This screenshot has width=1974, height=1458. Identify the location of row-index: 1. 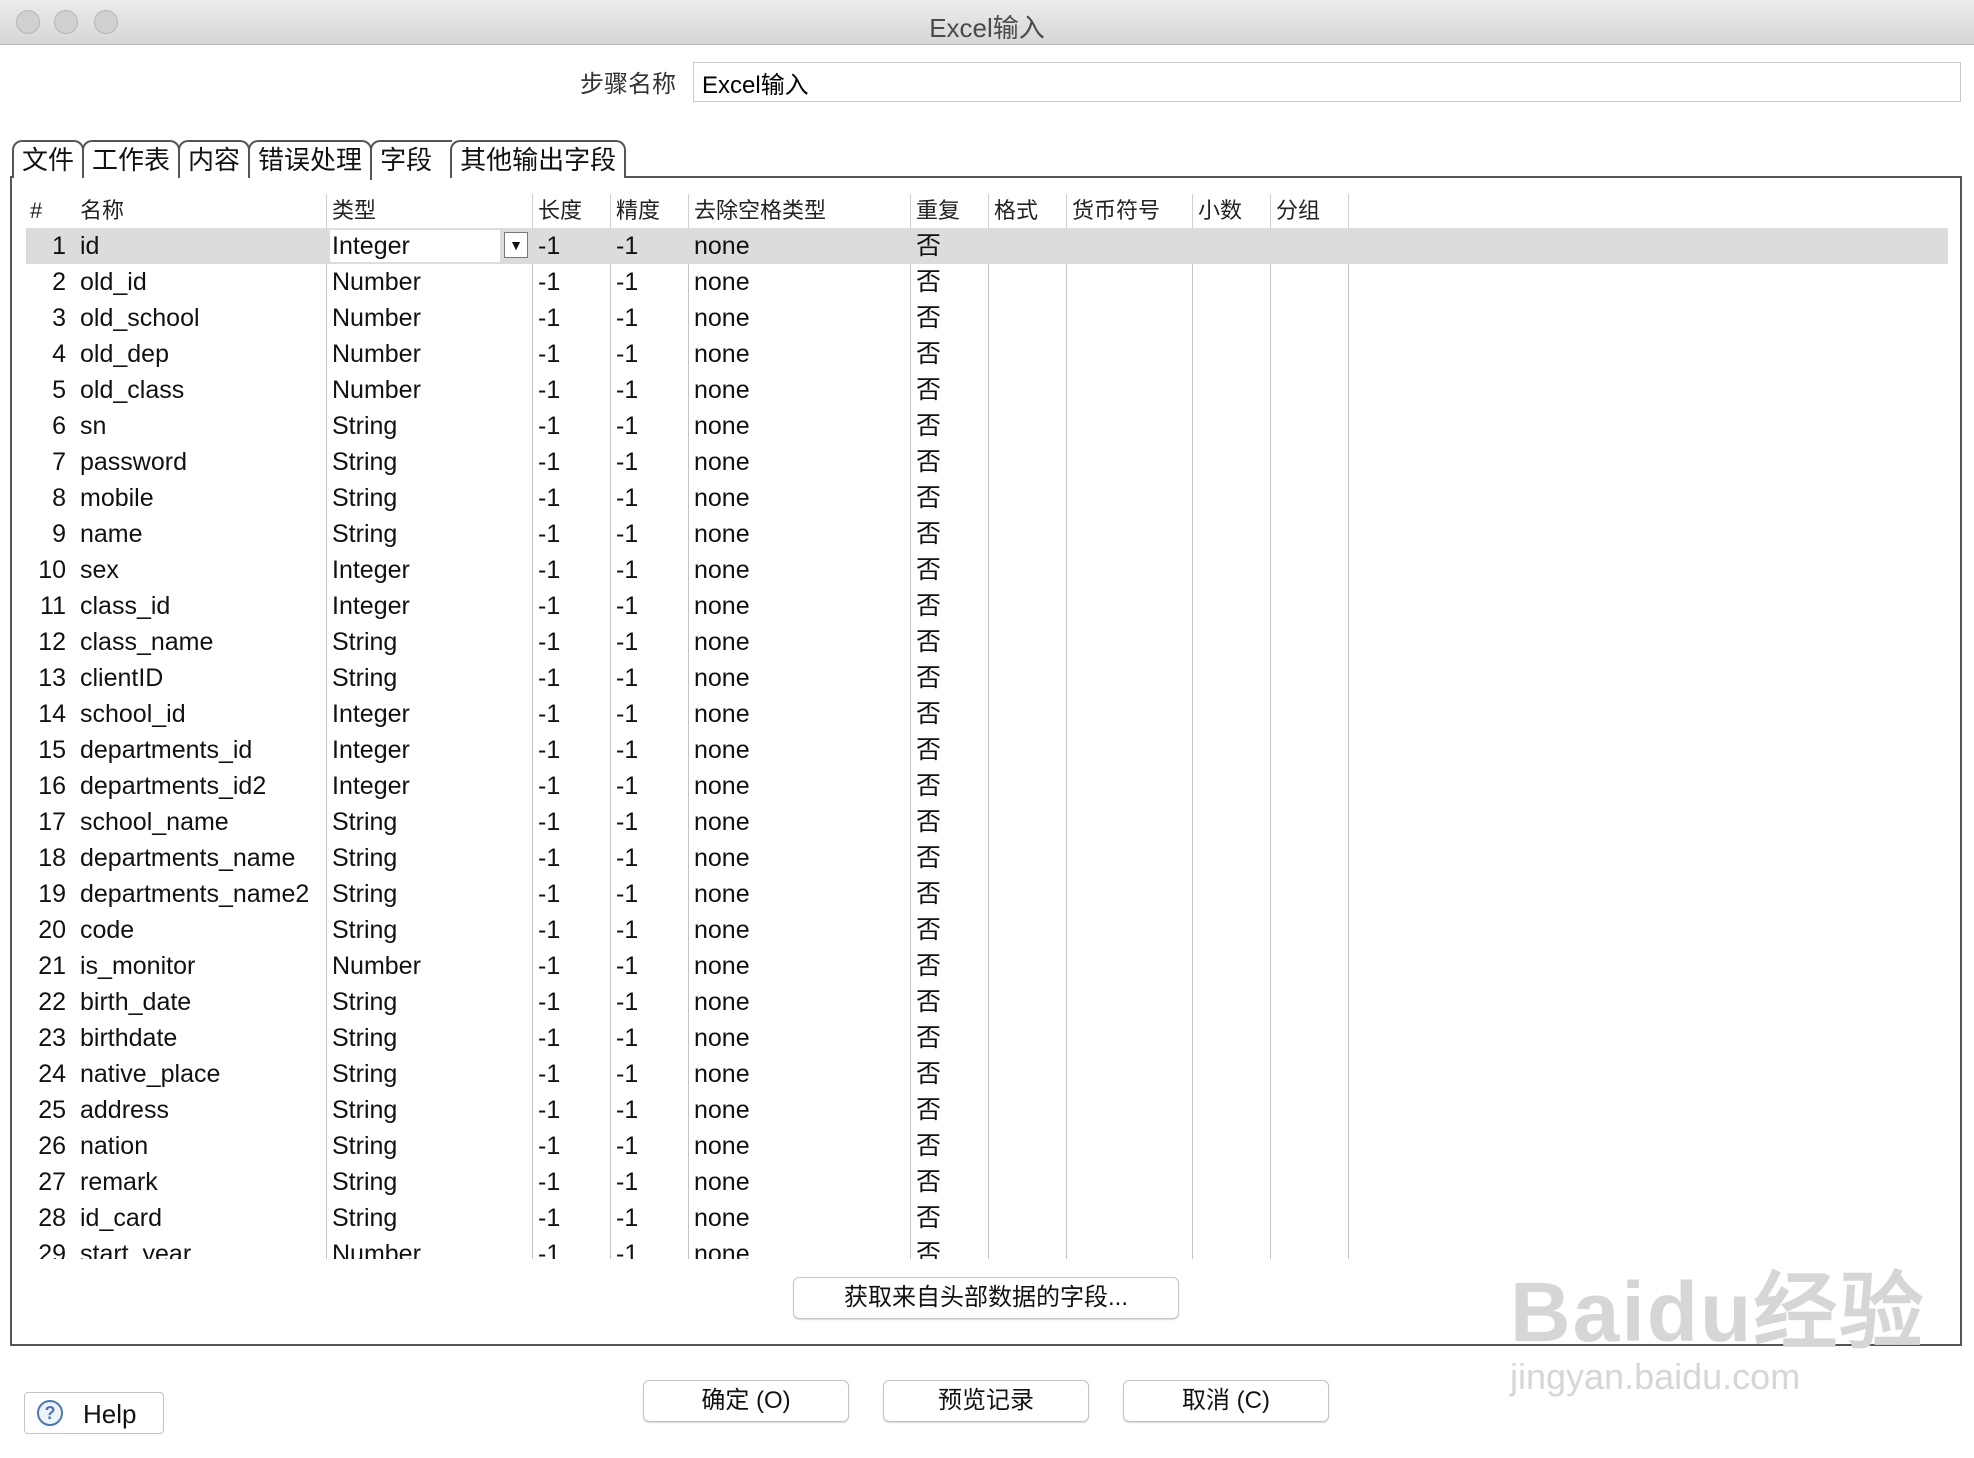
(46, 246).